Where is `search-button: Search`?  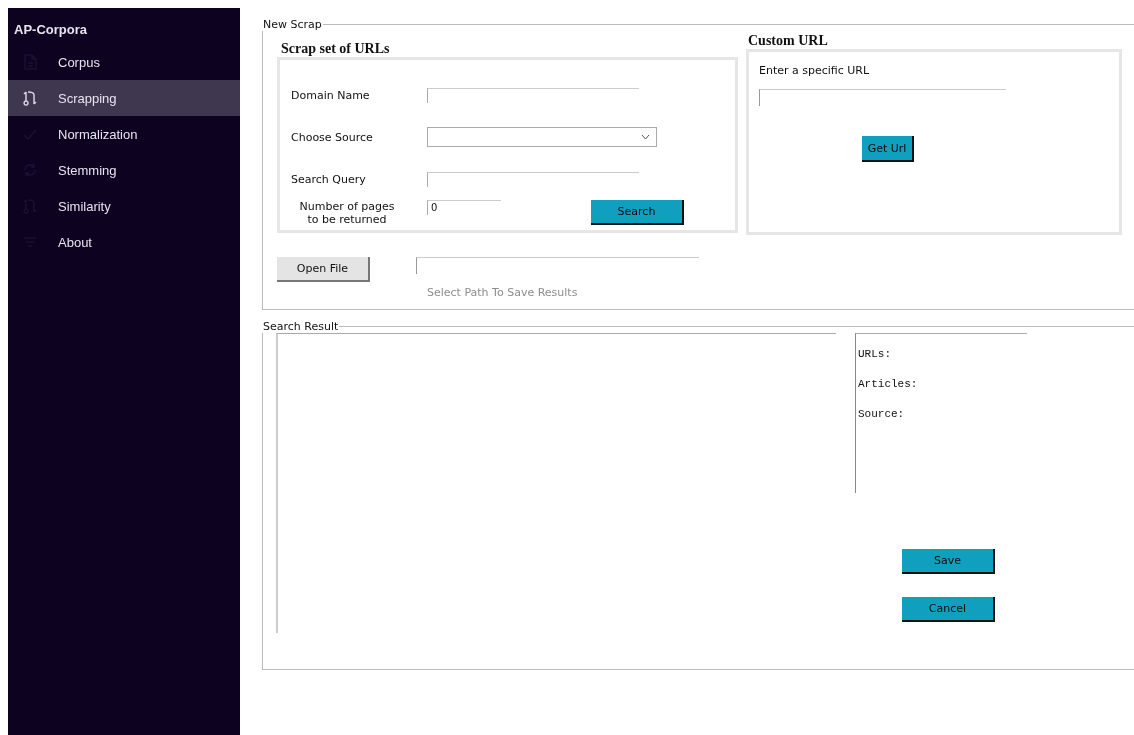
search-button: Search is located at coordinates (637, 212).